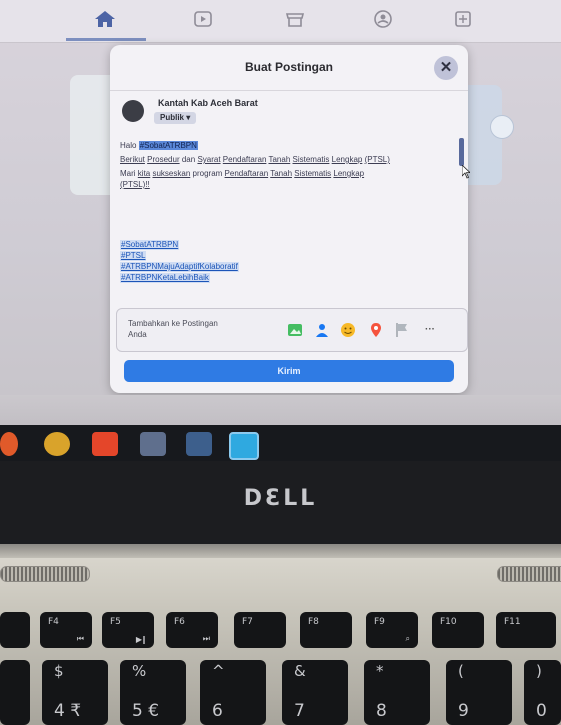 This screenshot has width=561, height=725. I want to click on key-label: *, so click(380, 671).